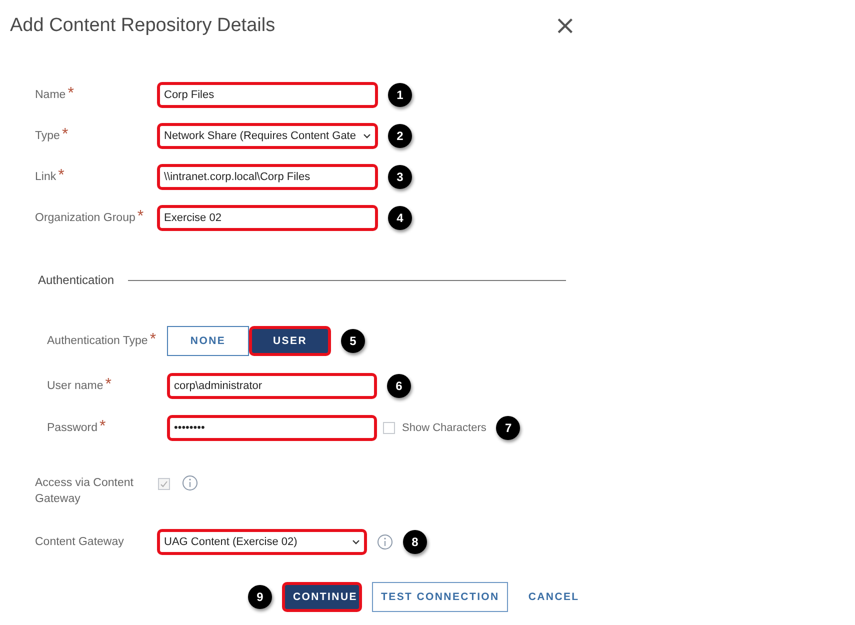 The height and width of the screenshot is (625, 855). What do you see at coordinates (400, 94) in the screenshot?
I see `callout-badge: 1` at bounding box center [400, 94].